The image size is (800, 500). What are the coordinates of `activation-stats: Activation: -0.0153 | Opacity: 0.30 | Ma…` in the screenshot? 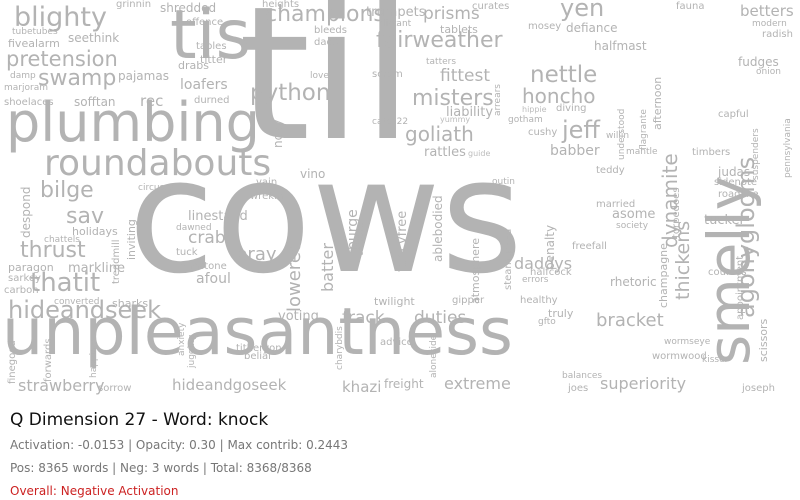 It's located at (179, 445).